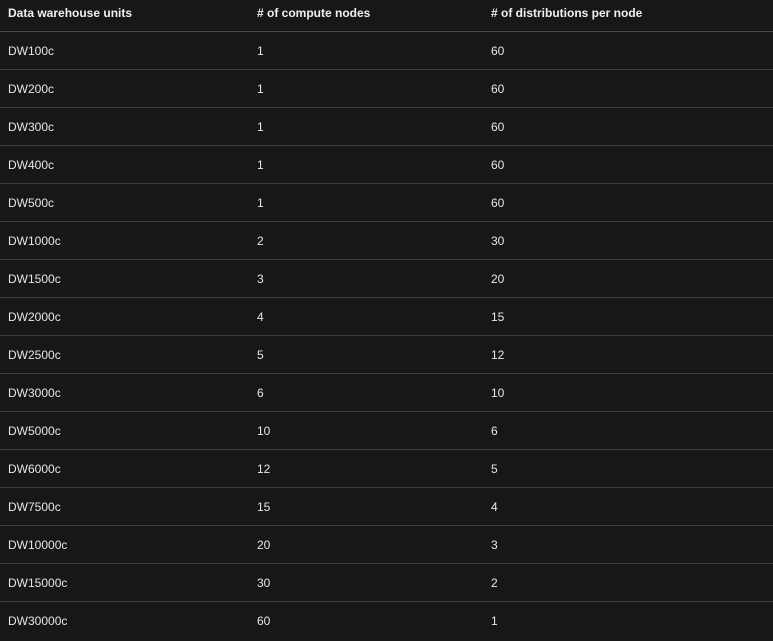 The image size is (773, 641). I want to click on cell-distributions: 20, so click(628, 278).